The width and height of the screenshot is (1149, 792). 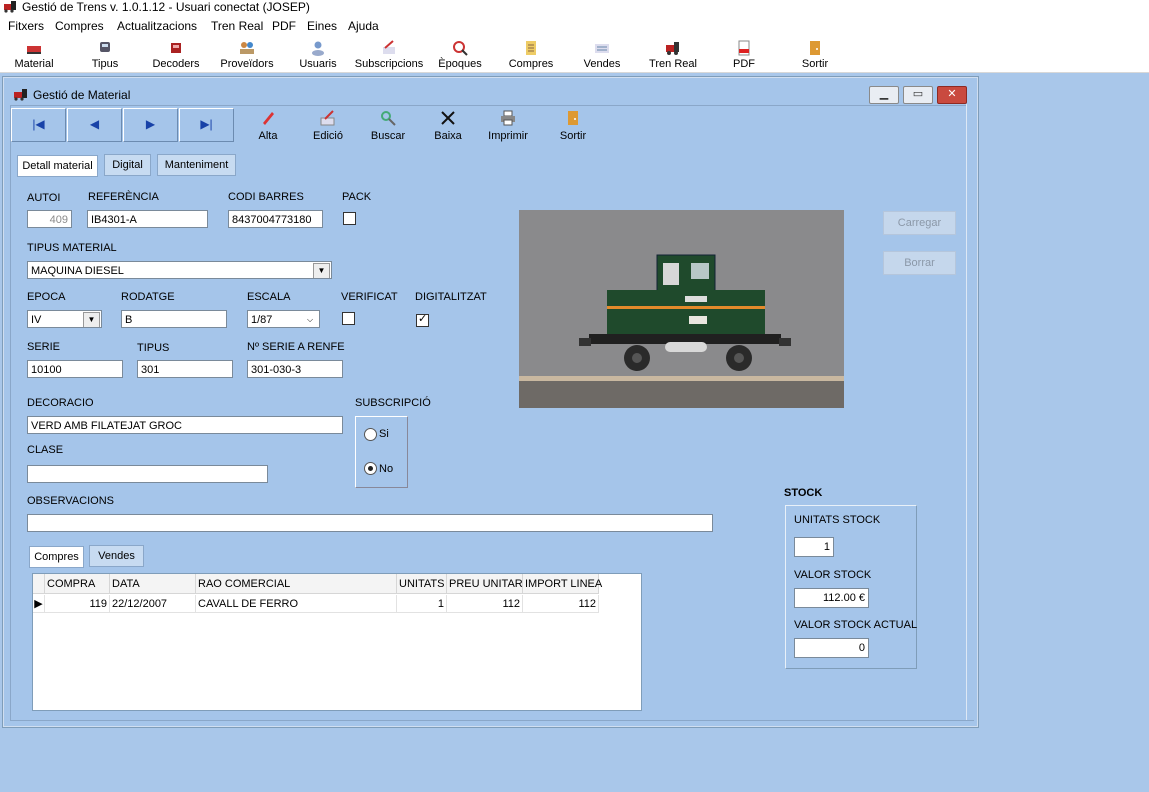 What do you see at coordinates (179, 270) in the screenshot?
I see `tipus-material-select: MAQUINA DIESEL ▼` at bounding box center [179, 270].